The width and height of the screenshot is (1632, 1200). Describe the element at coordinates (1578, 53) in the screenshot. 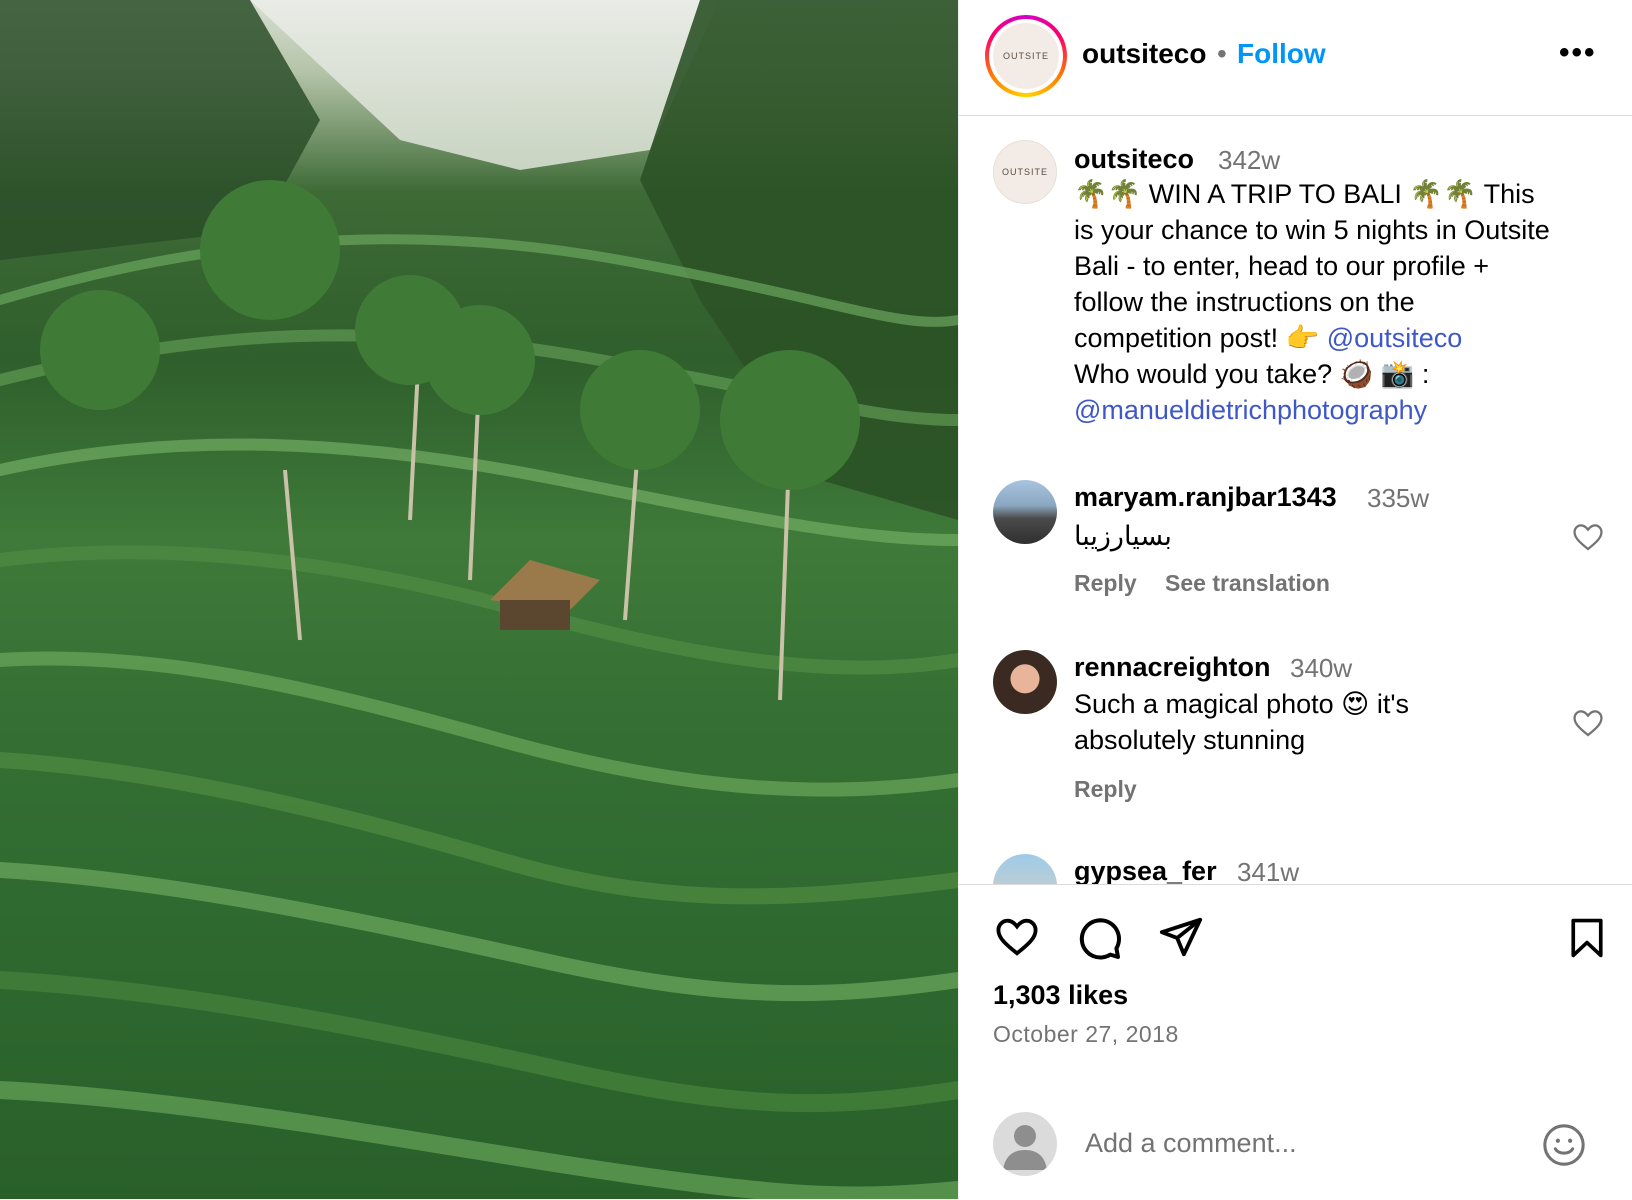

I see `more-options-icon: •••` at that location.